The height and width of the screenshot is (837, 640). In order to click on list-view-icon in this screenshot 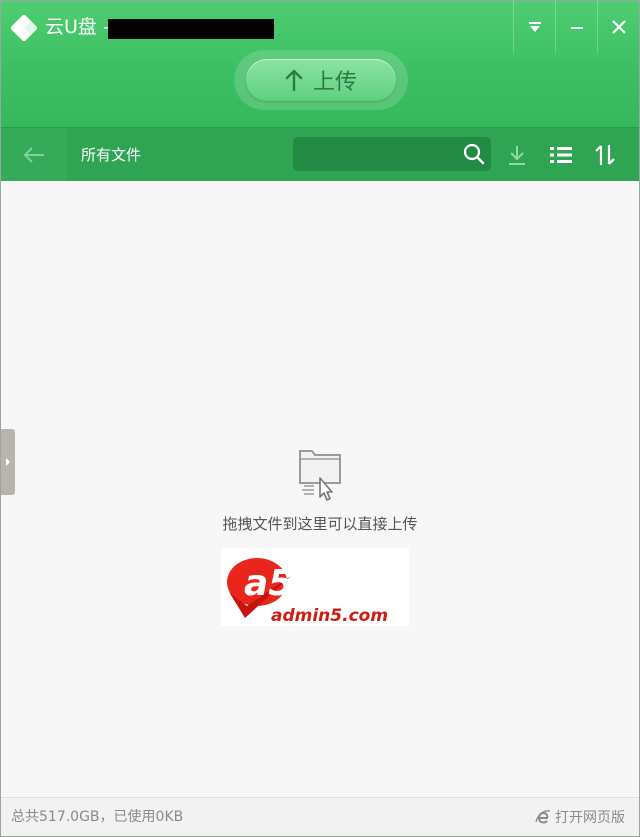, I will do `click(561, 155)`.